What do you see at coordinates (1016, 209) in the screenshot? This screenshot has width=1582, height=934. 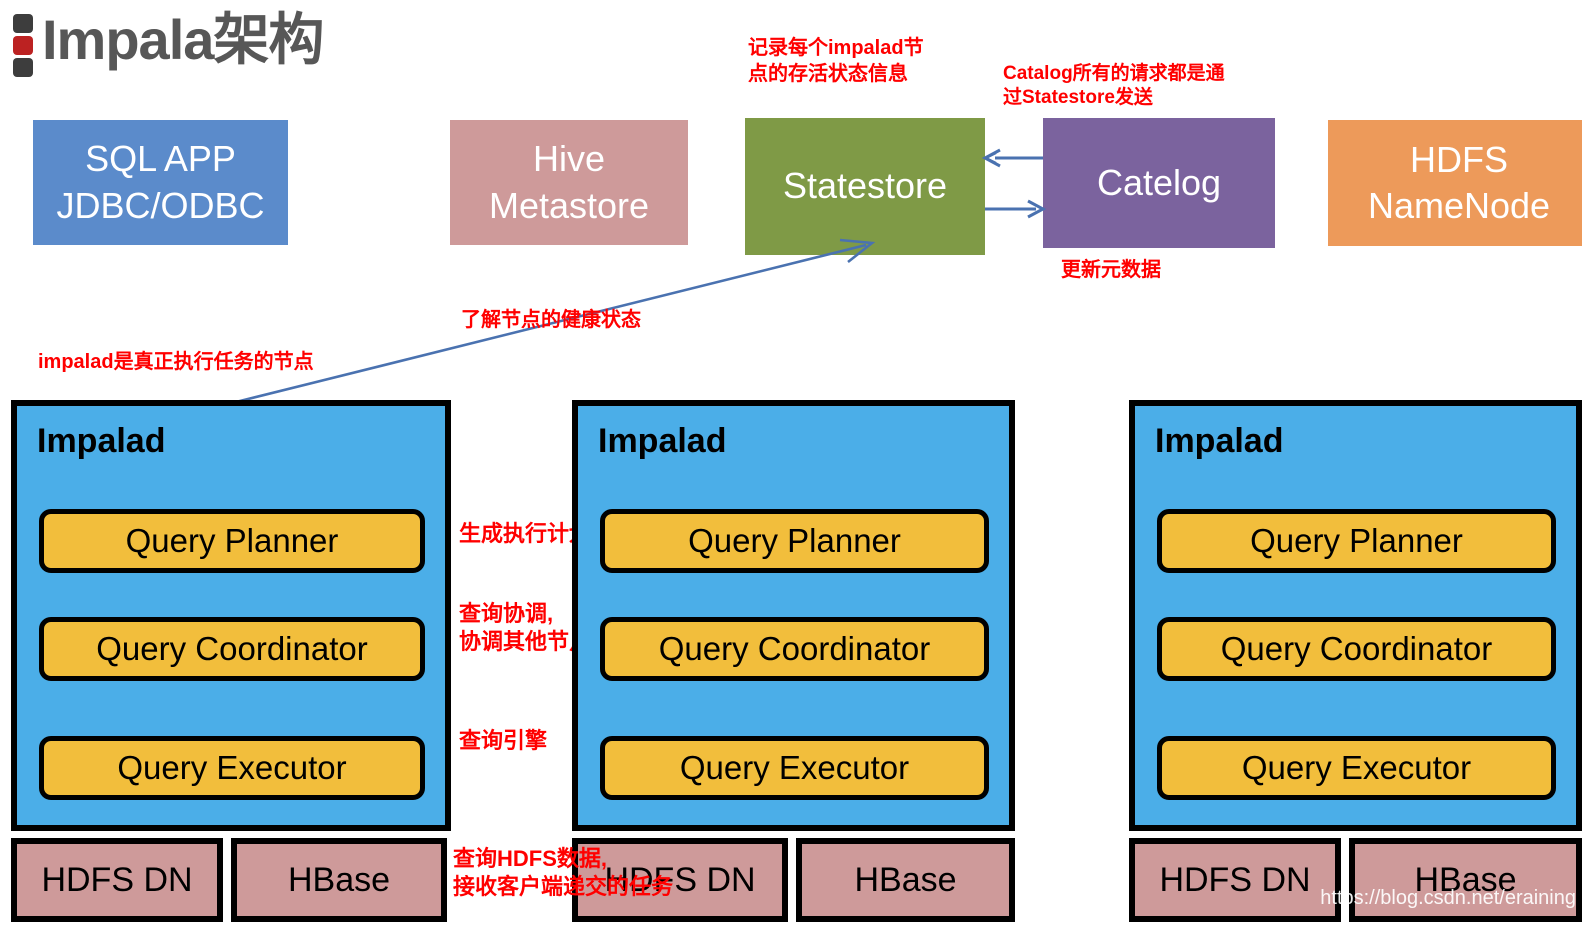 I see `arrow-statestore-to-catelog` at bounding box center [1016, 209].